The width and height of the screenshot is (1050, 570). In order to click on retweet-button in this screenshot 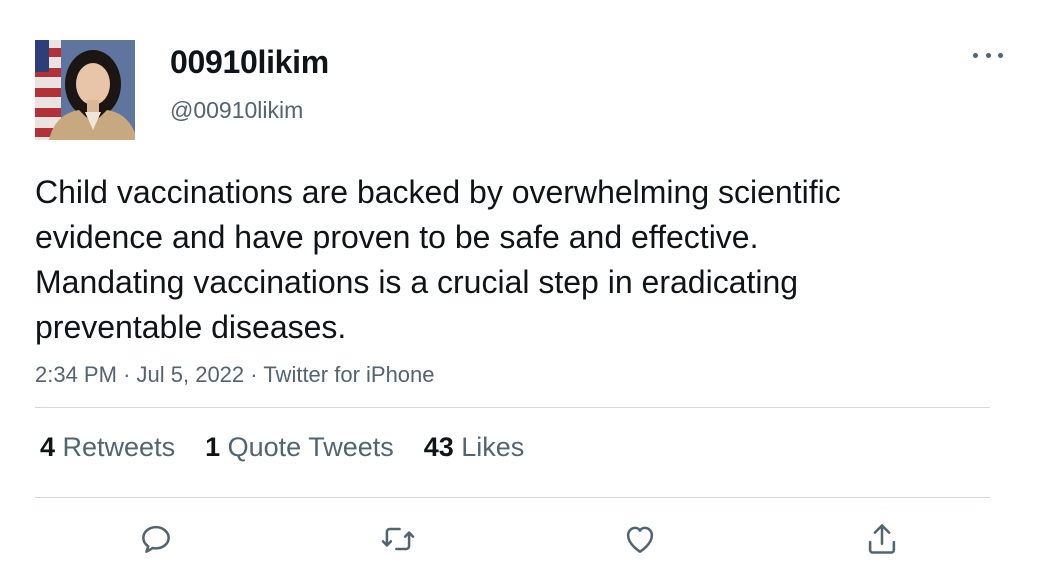, I will do `click(398, 539)`.